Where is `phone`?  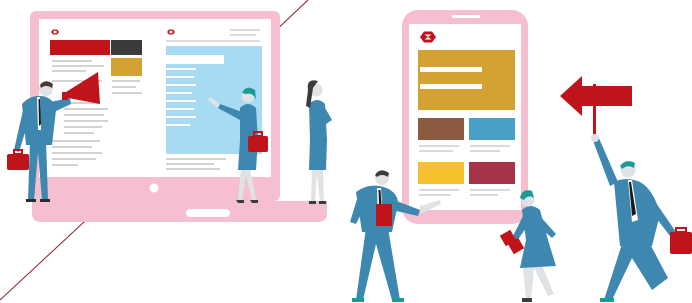 phone is located at coordinates (465, 117).